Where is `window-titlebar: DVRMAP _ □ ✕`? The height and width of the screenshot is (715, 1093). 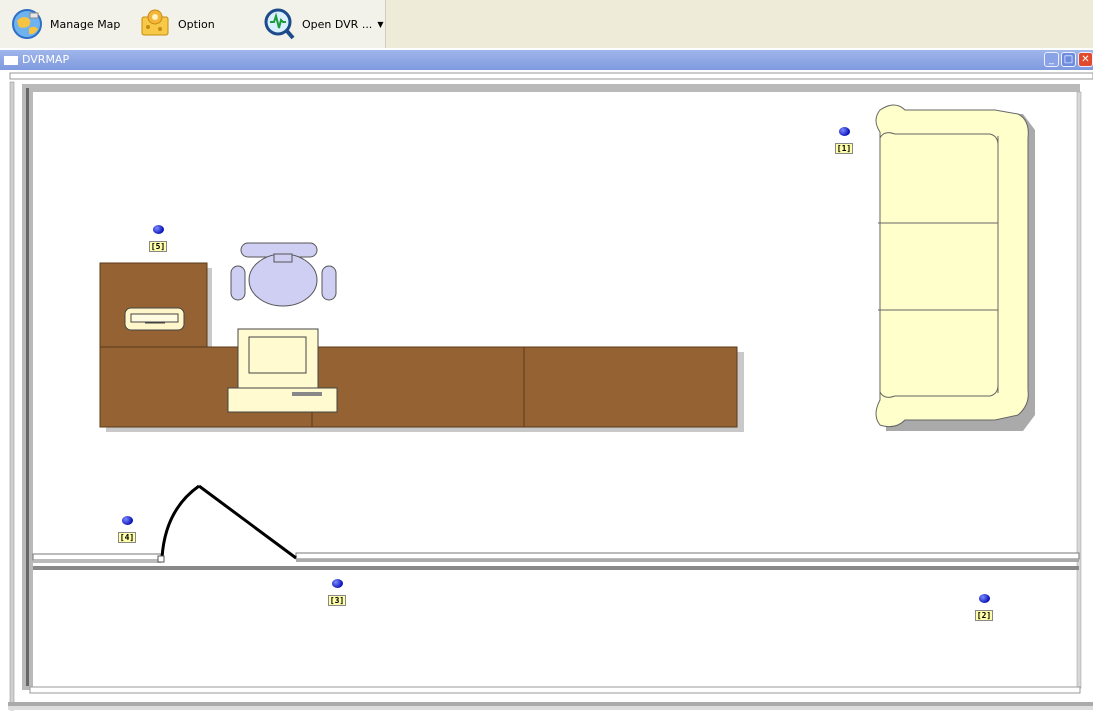 window-titlebar: DVRMAP _ □ ✕ is located at coordinates (546, 60).